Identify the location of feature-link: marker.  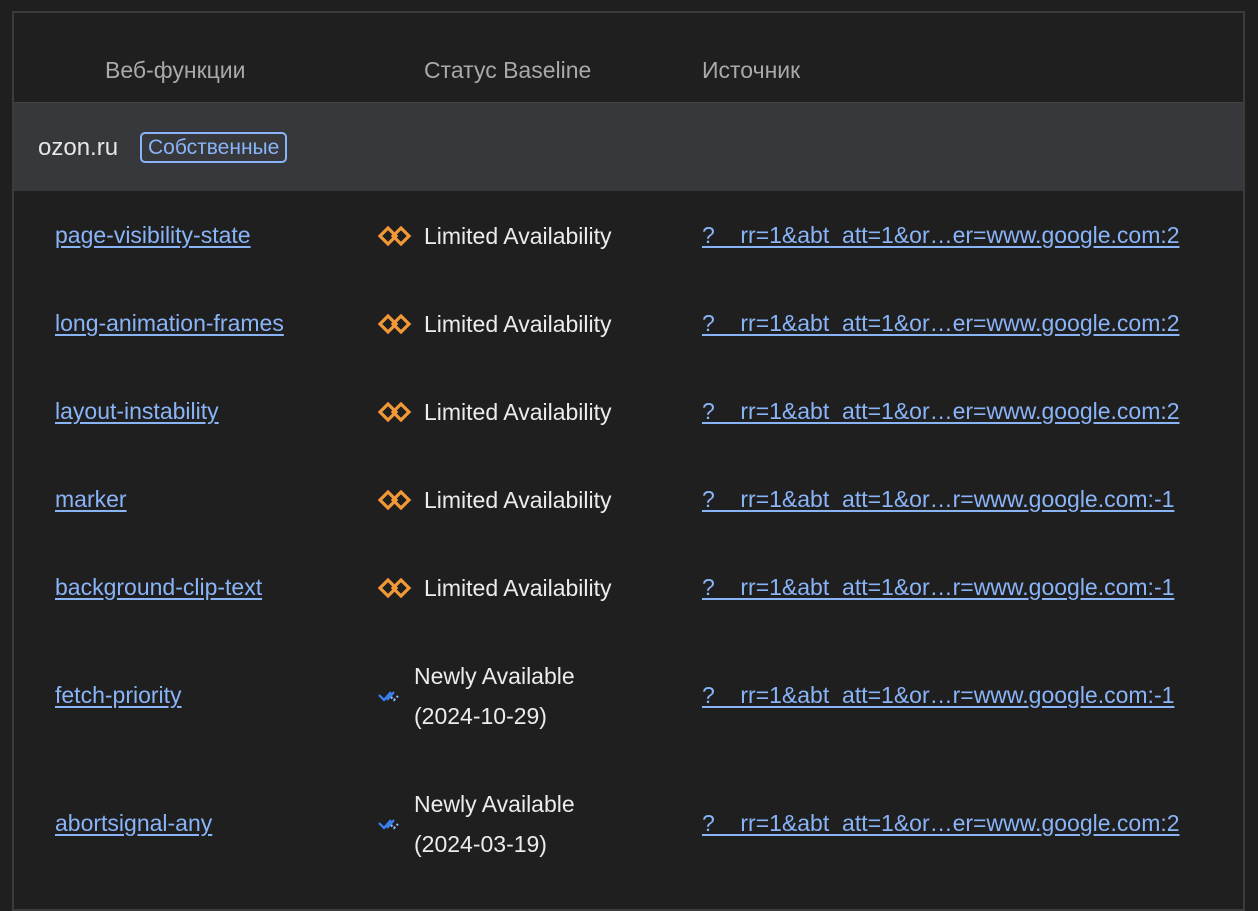
(91, 499).